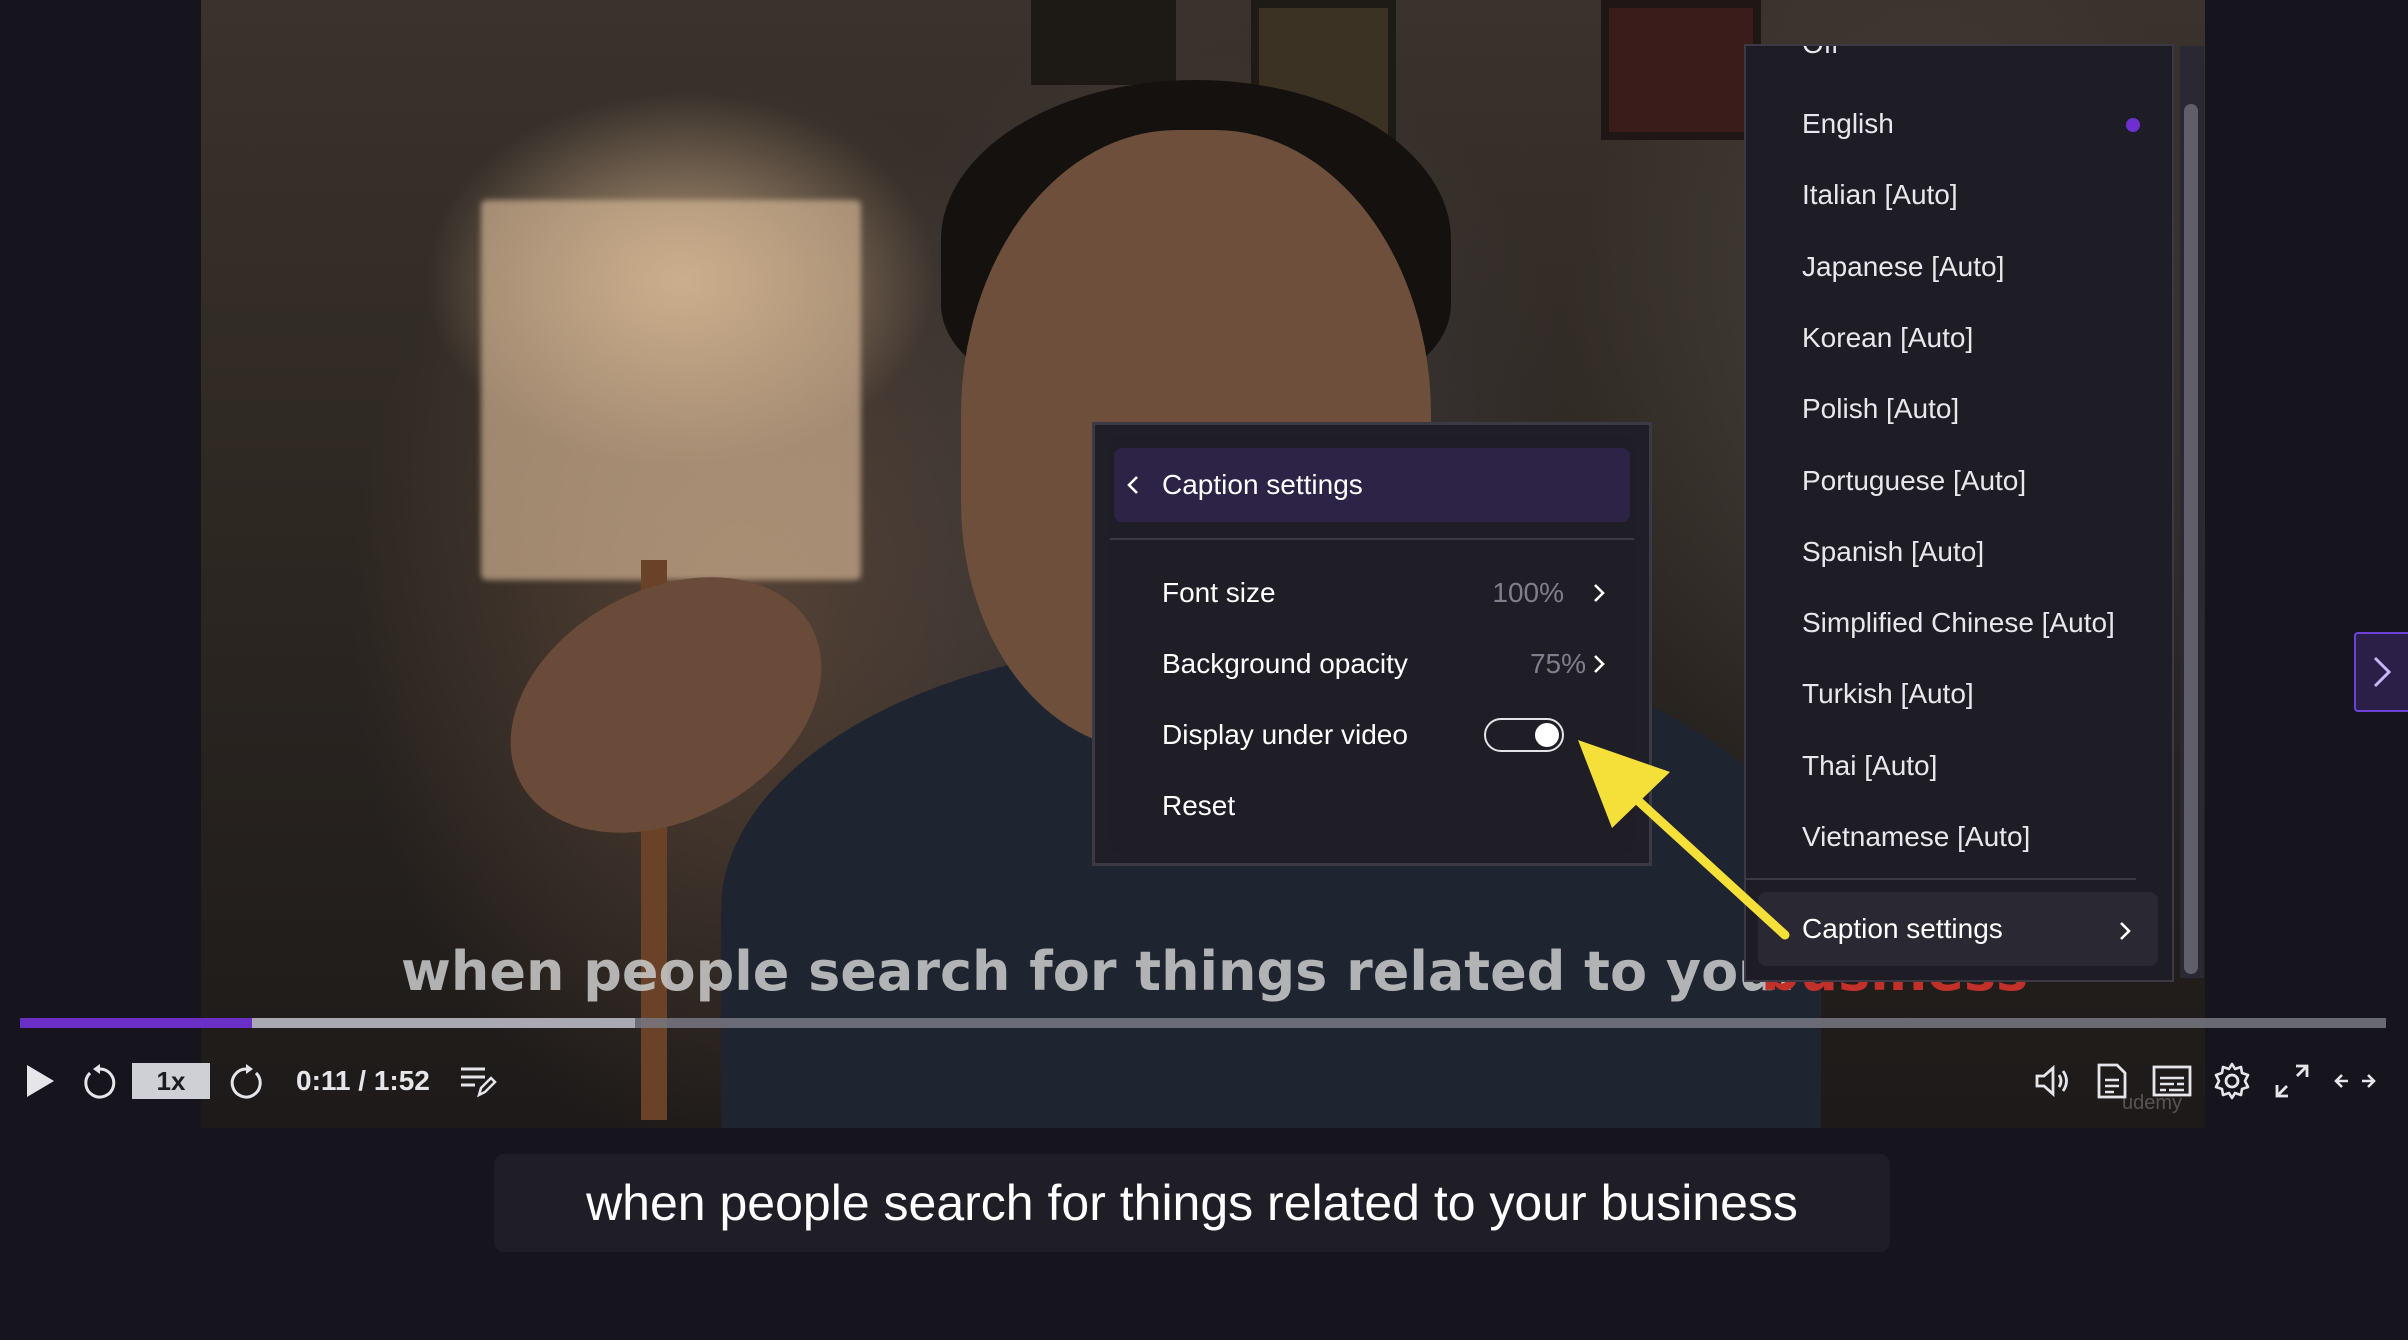 Image resolution: width=2408 pixels, height=1340 pixels. I want to click on caption-settings-back-button: Caption settings, so click(1372, 485).